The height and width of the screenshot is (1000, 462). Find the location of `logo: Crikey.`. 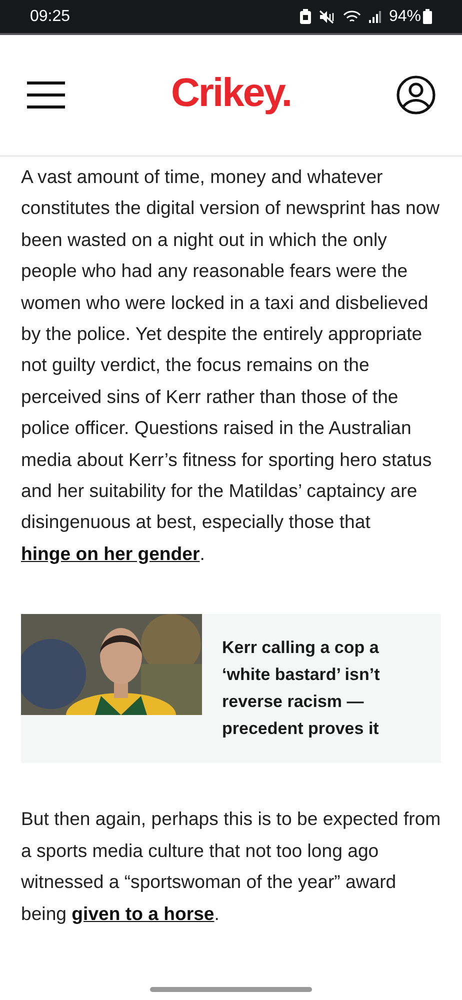

logo: Crikey. is located at coordinates (231, 93).